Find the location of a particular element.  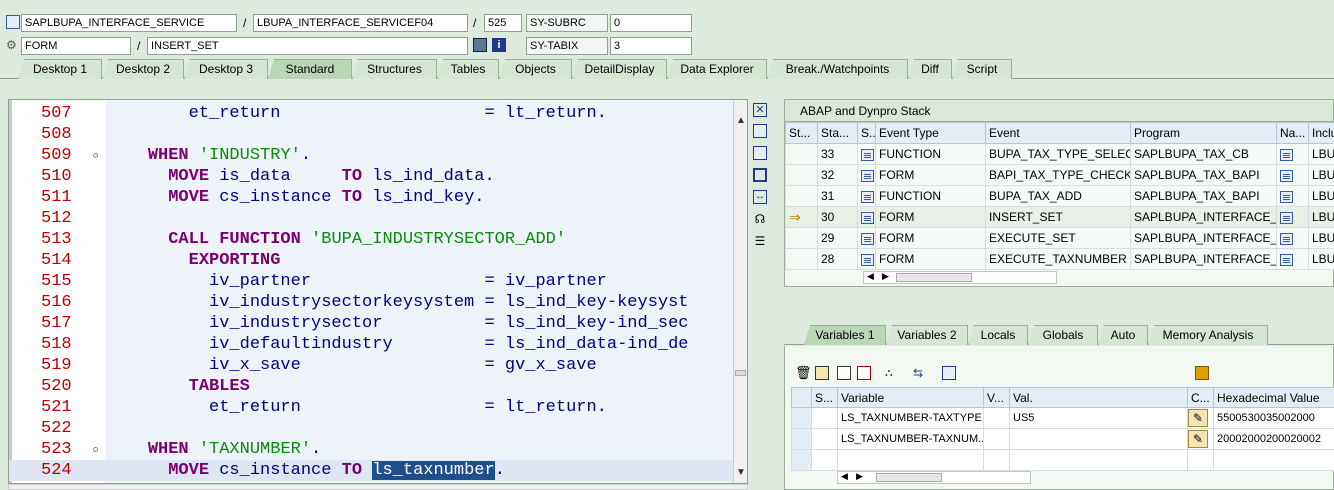

tab-locals: Locals is located at coordinates (998, 335).